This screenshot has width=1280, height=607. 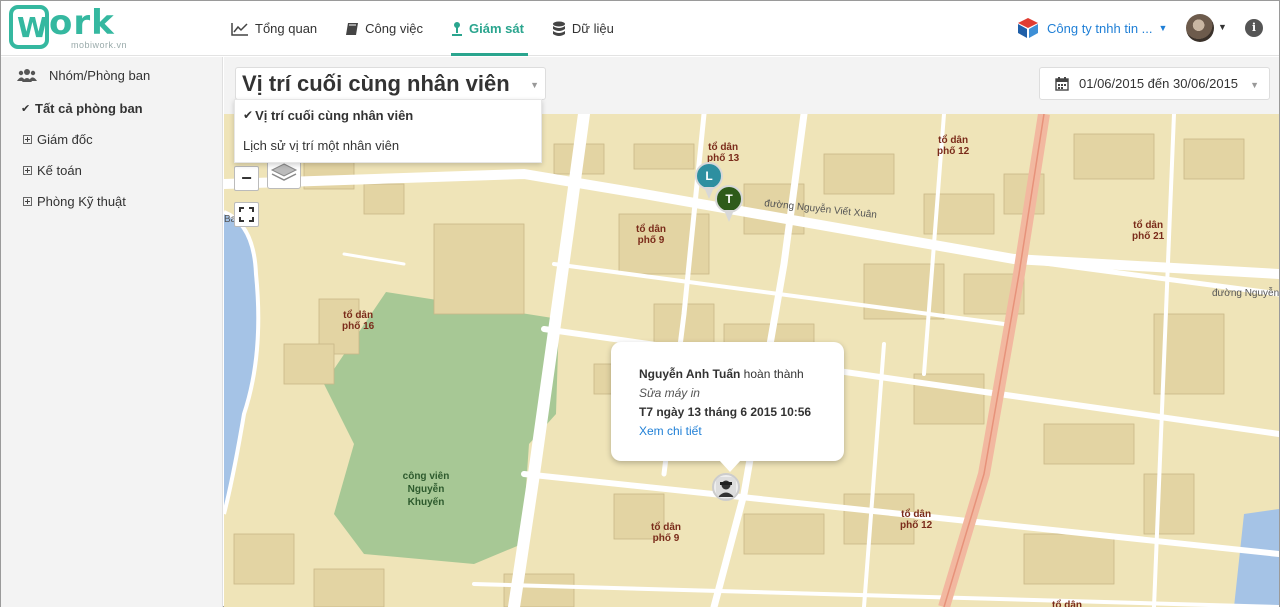 What do you see at coordinates (59, 170) in the screenshot?
I see `sidebar-item-label: Kế toán` at bounding box center [59, 170].